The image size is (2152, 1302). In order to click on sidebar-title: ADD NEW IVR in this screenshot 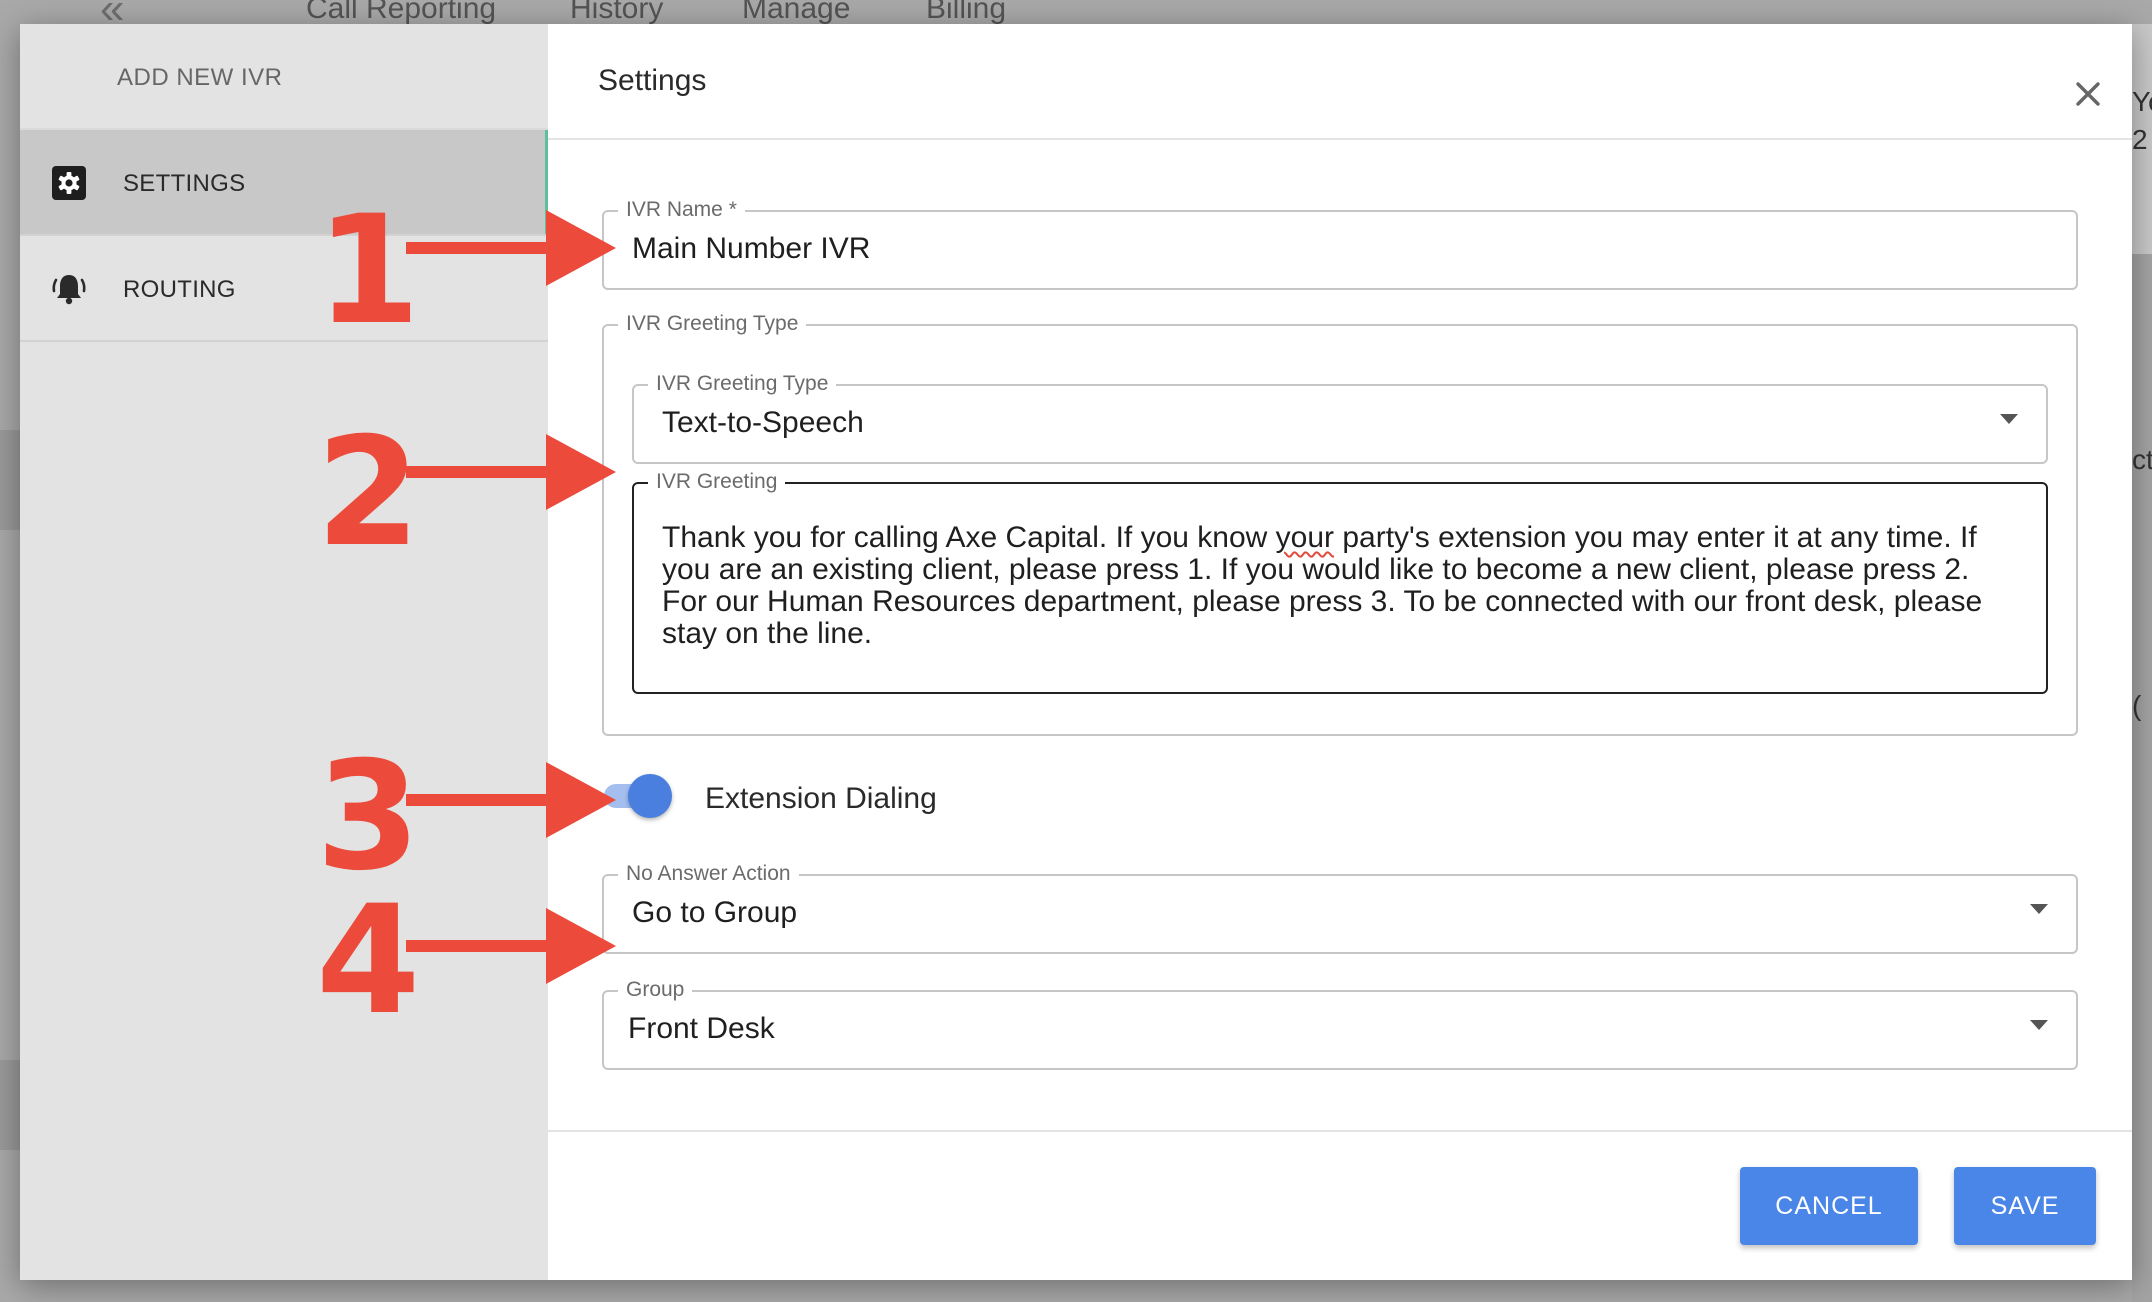, I will do `click(200, 77)`.